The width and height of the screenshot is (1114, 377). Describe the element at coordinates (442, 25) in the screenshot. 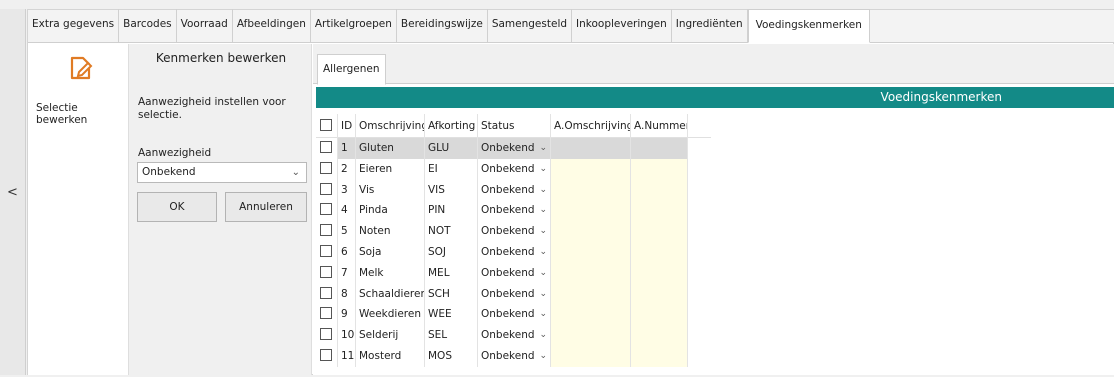

I see `tab-bereidingswijze: Bereidingswijze` at that location.